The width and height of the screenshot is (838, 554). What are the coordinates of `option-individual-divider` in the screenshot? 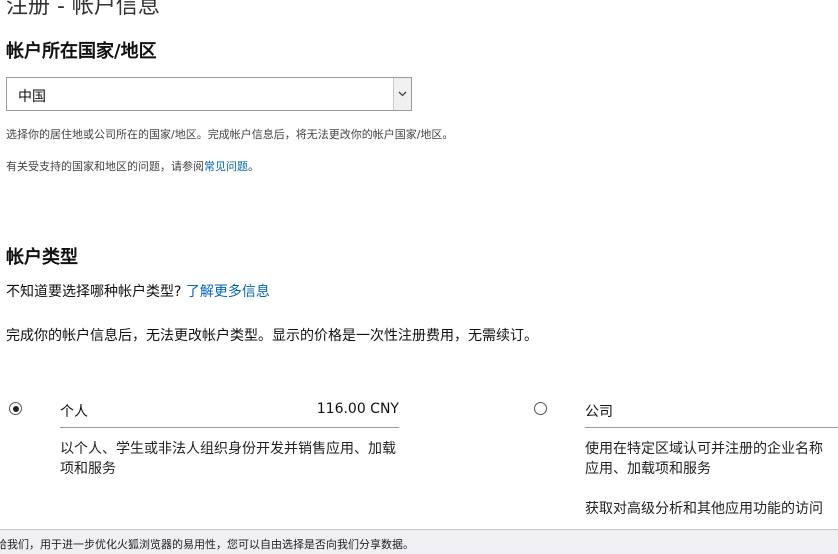 It's located at (229, 427).